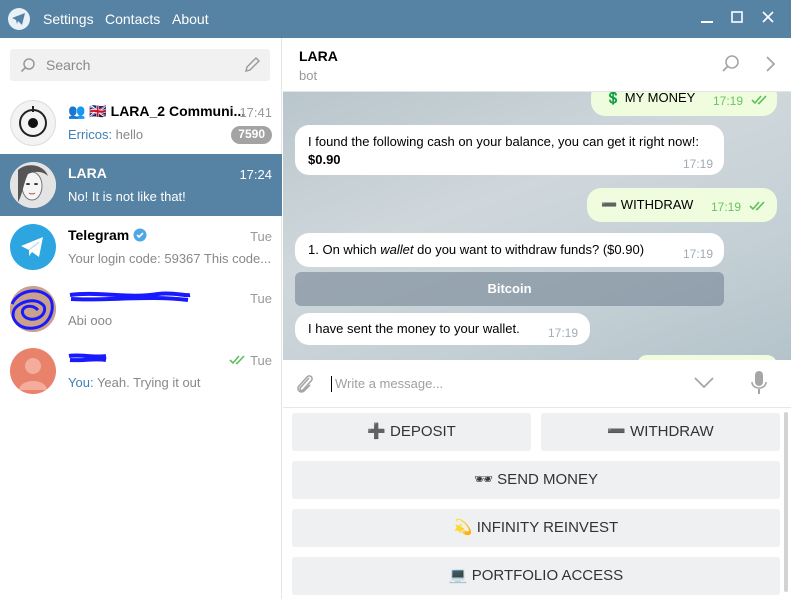  Describe the element at coordinates (759, 384) in the screenshot. I see `microphone-icon` at that location.